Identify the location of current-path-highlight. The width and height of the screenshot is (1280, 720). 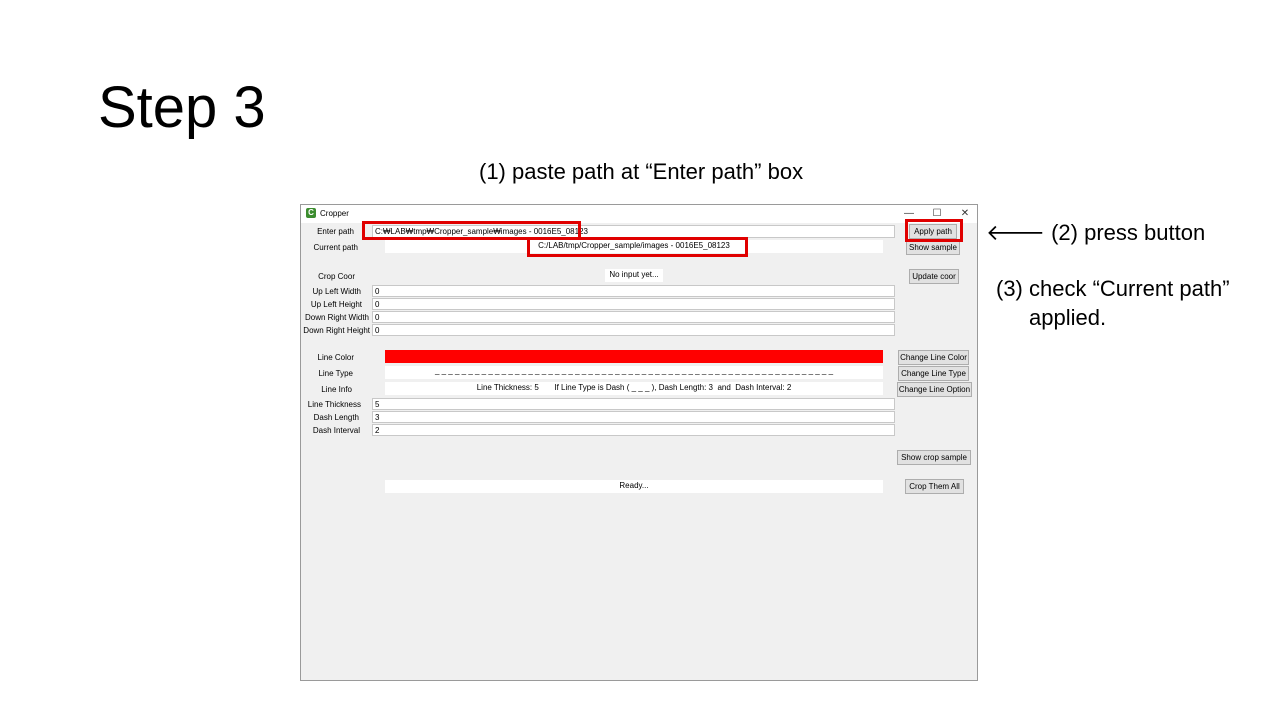
(637, 247).